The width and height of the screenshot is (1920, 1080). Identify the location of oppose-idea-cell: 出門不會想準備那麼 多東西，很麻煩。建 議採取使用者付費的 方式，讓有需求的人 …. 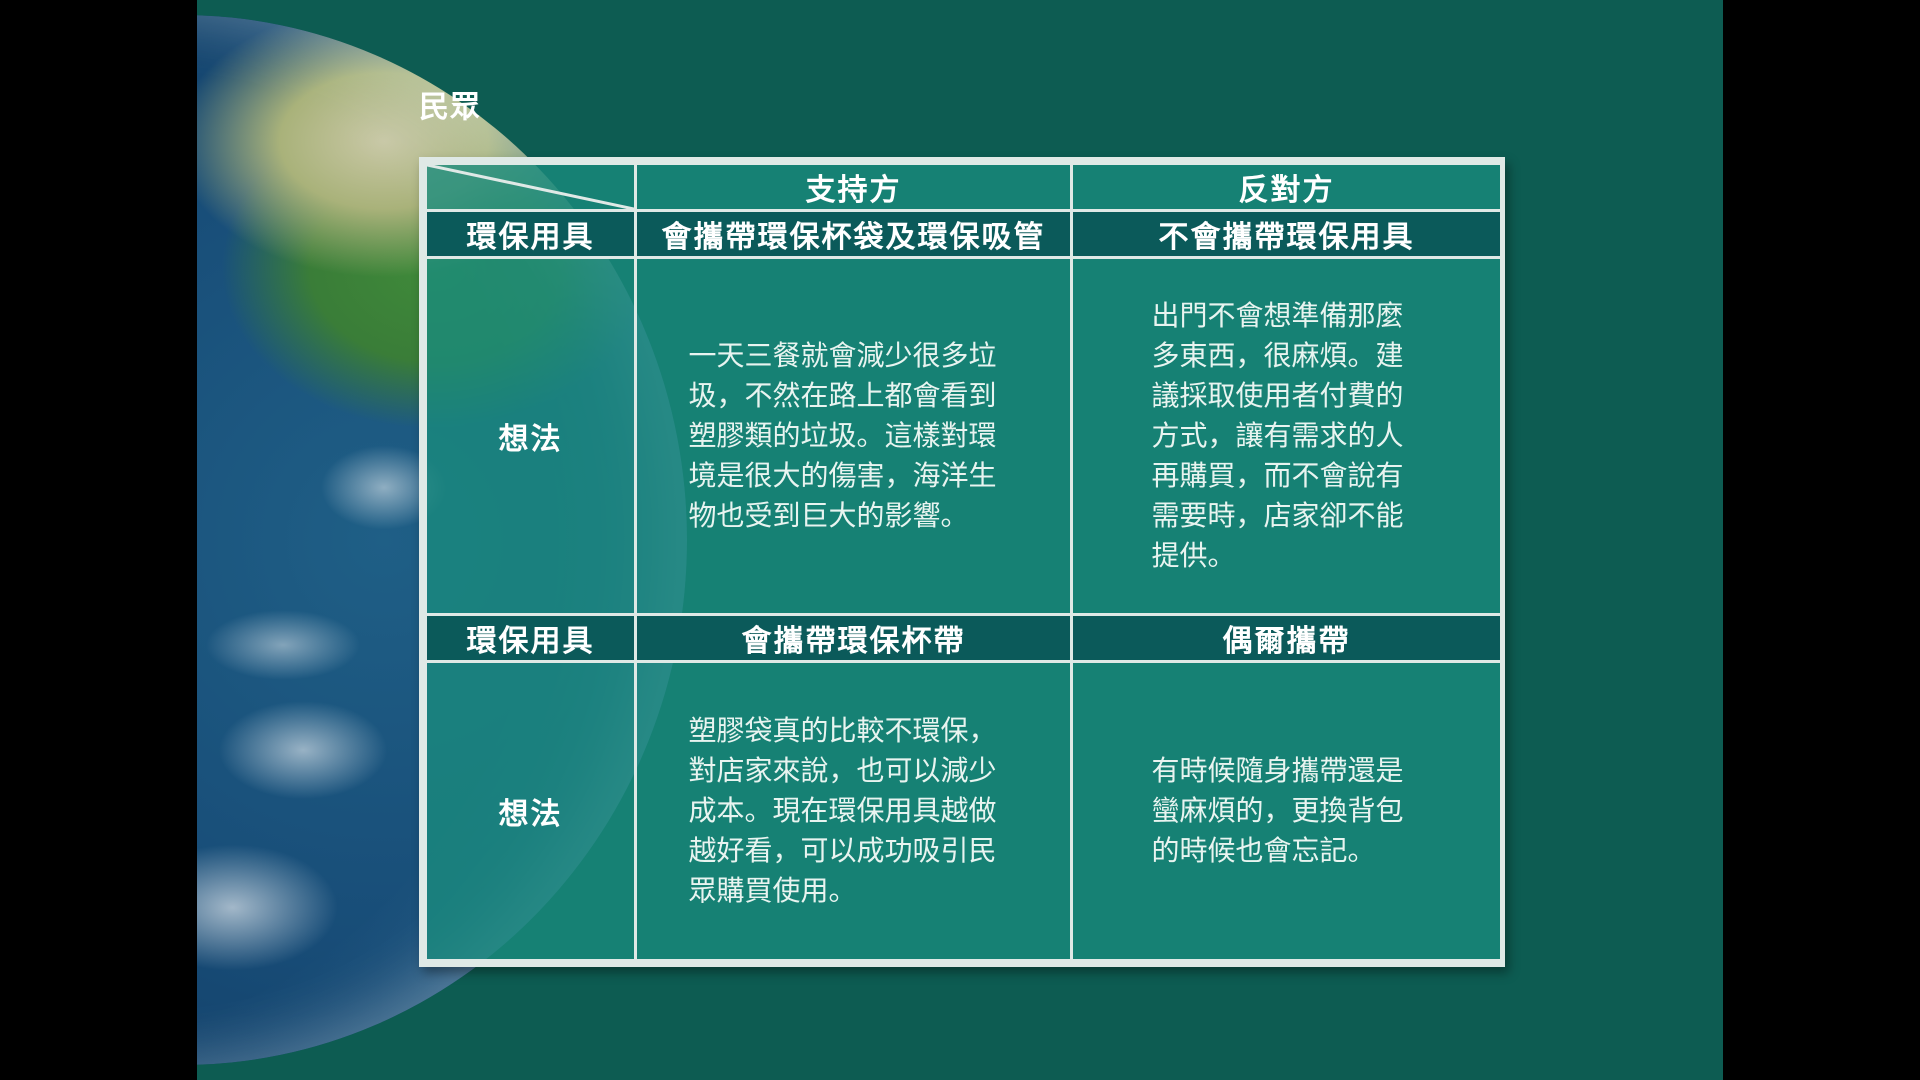
(1286, 436).